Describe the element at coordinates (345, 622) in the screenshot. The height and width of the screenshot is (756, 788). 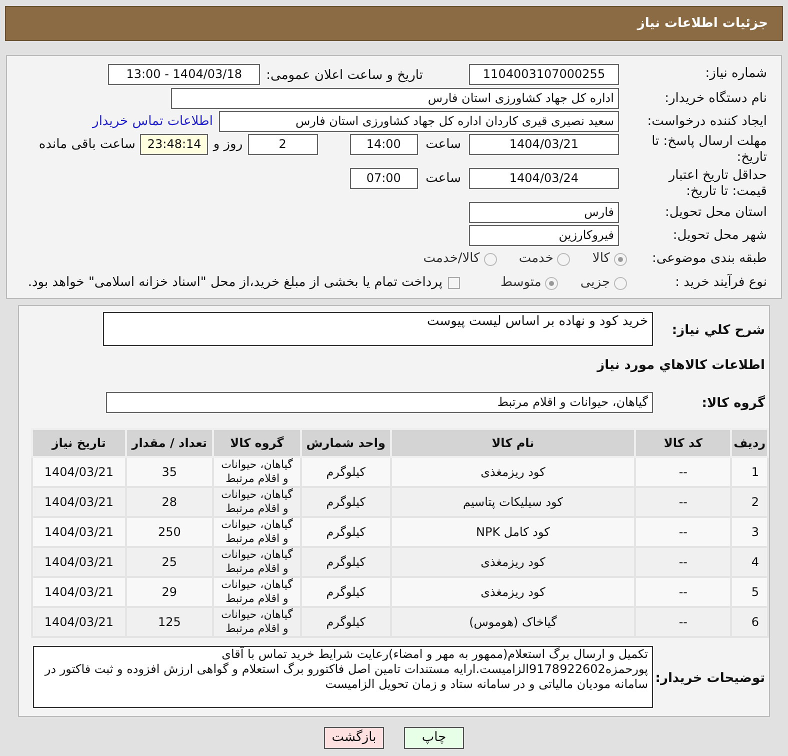
I see `table-cell: کیلوگرم` at that location.